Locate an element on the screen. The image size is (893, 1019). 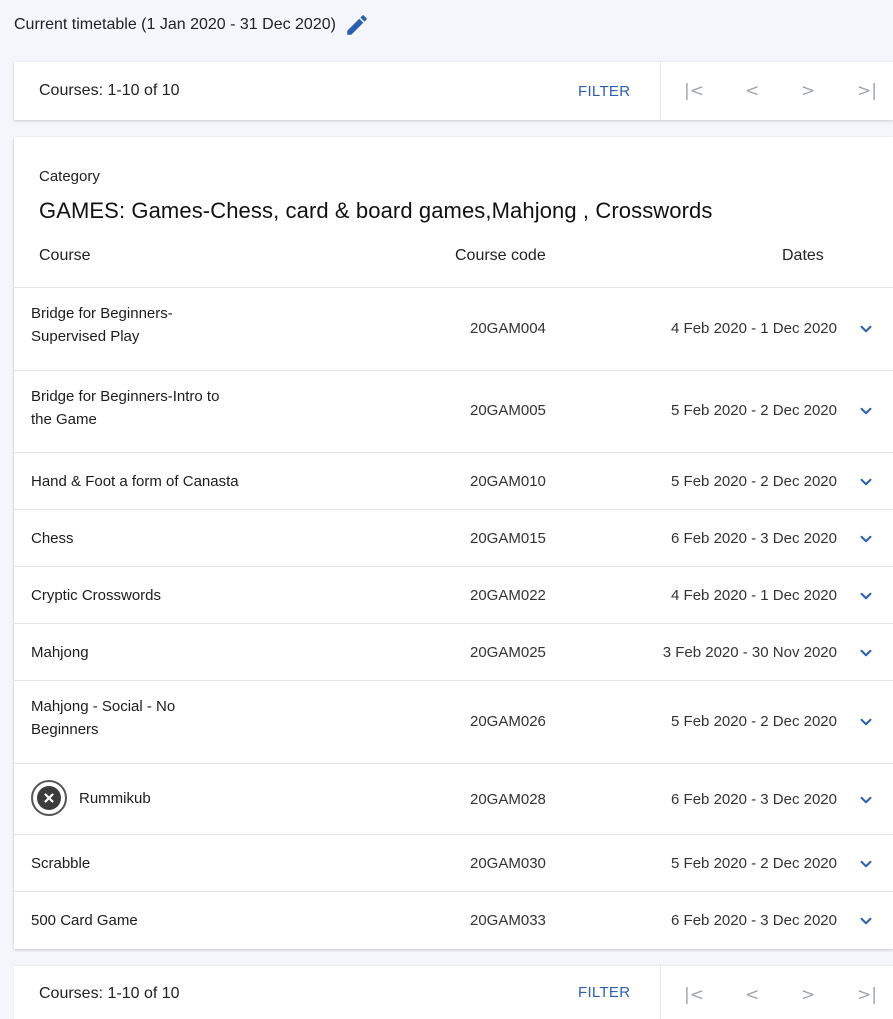
course-name: Mahjong is located at coordinates (60, 652).